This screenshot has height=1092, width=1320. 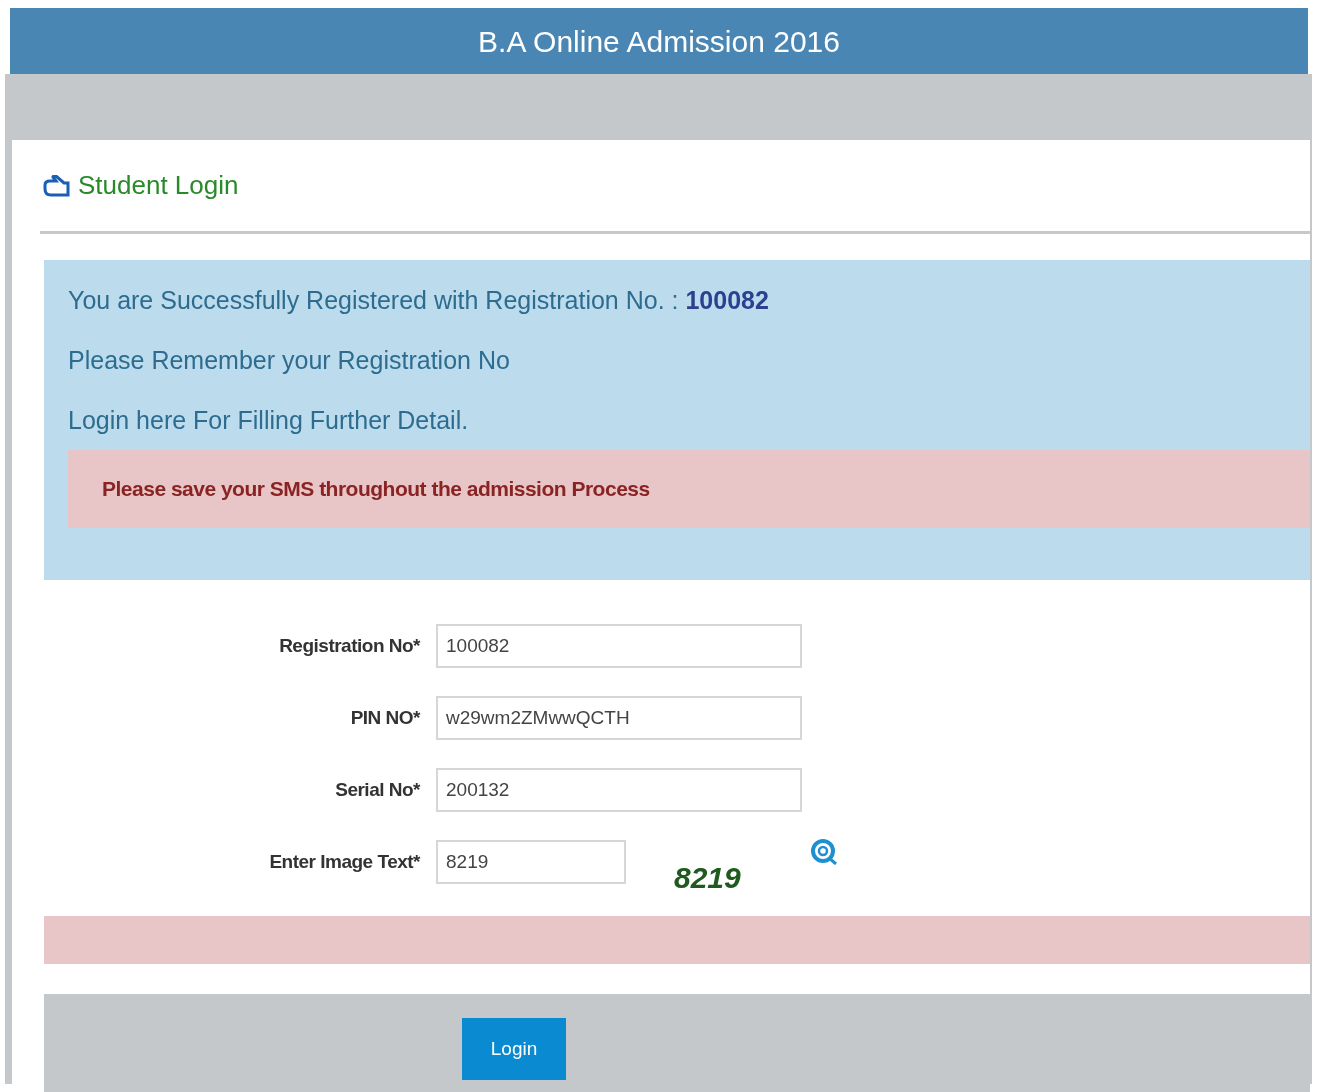 What do you see at coordinates (158, 185) in the screenshot?
I see `panel-title: Student Login` at bounding box center [158, 185].